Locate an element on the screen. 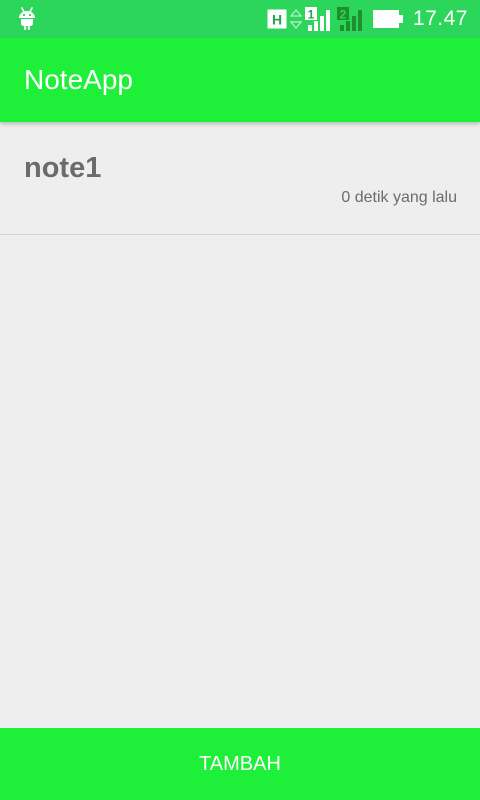 The image size is (480, 800). network-type-label: H is located at coordinates (277, 20).